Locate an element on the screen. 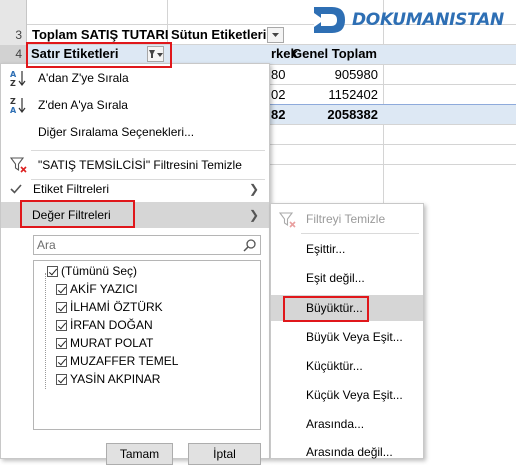  list-item: İRFAN DOĞAN is located at coordinates (104, 325).